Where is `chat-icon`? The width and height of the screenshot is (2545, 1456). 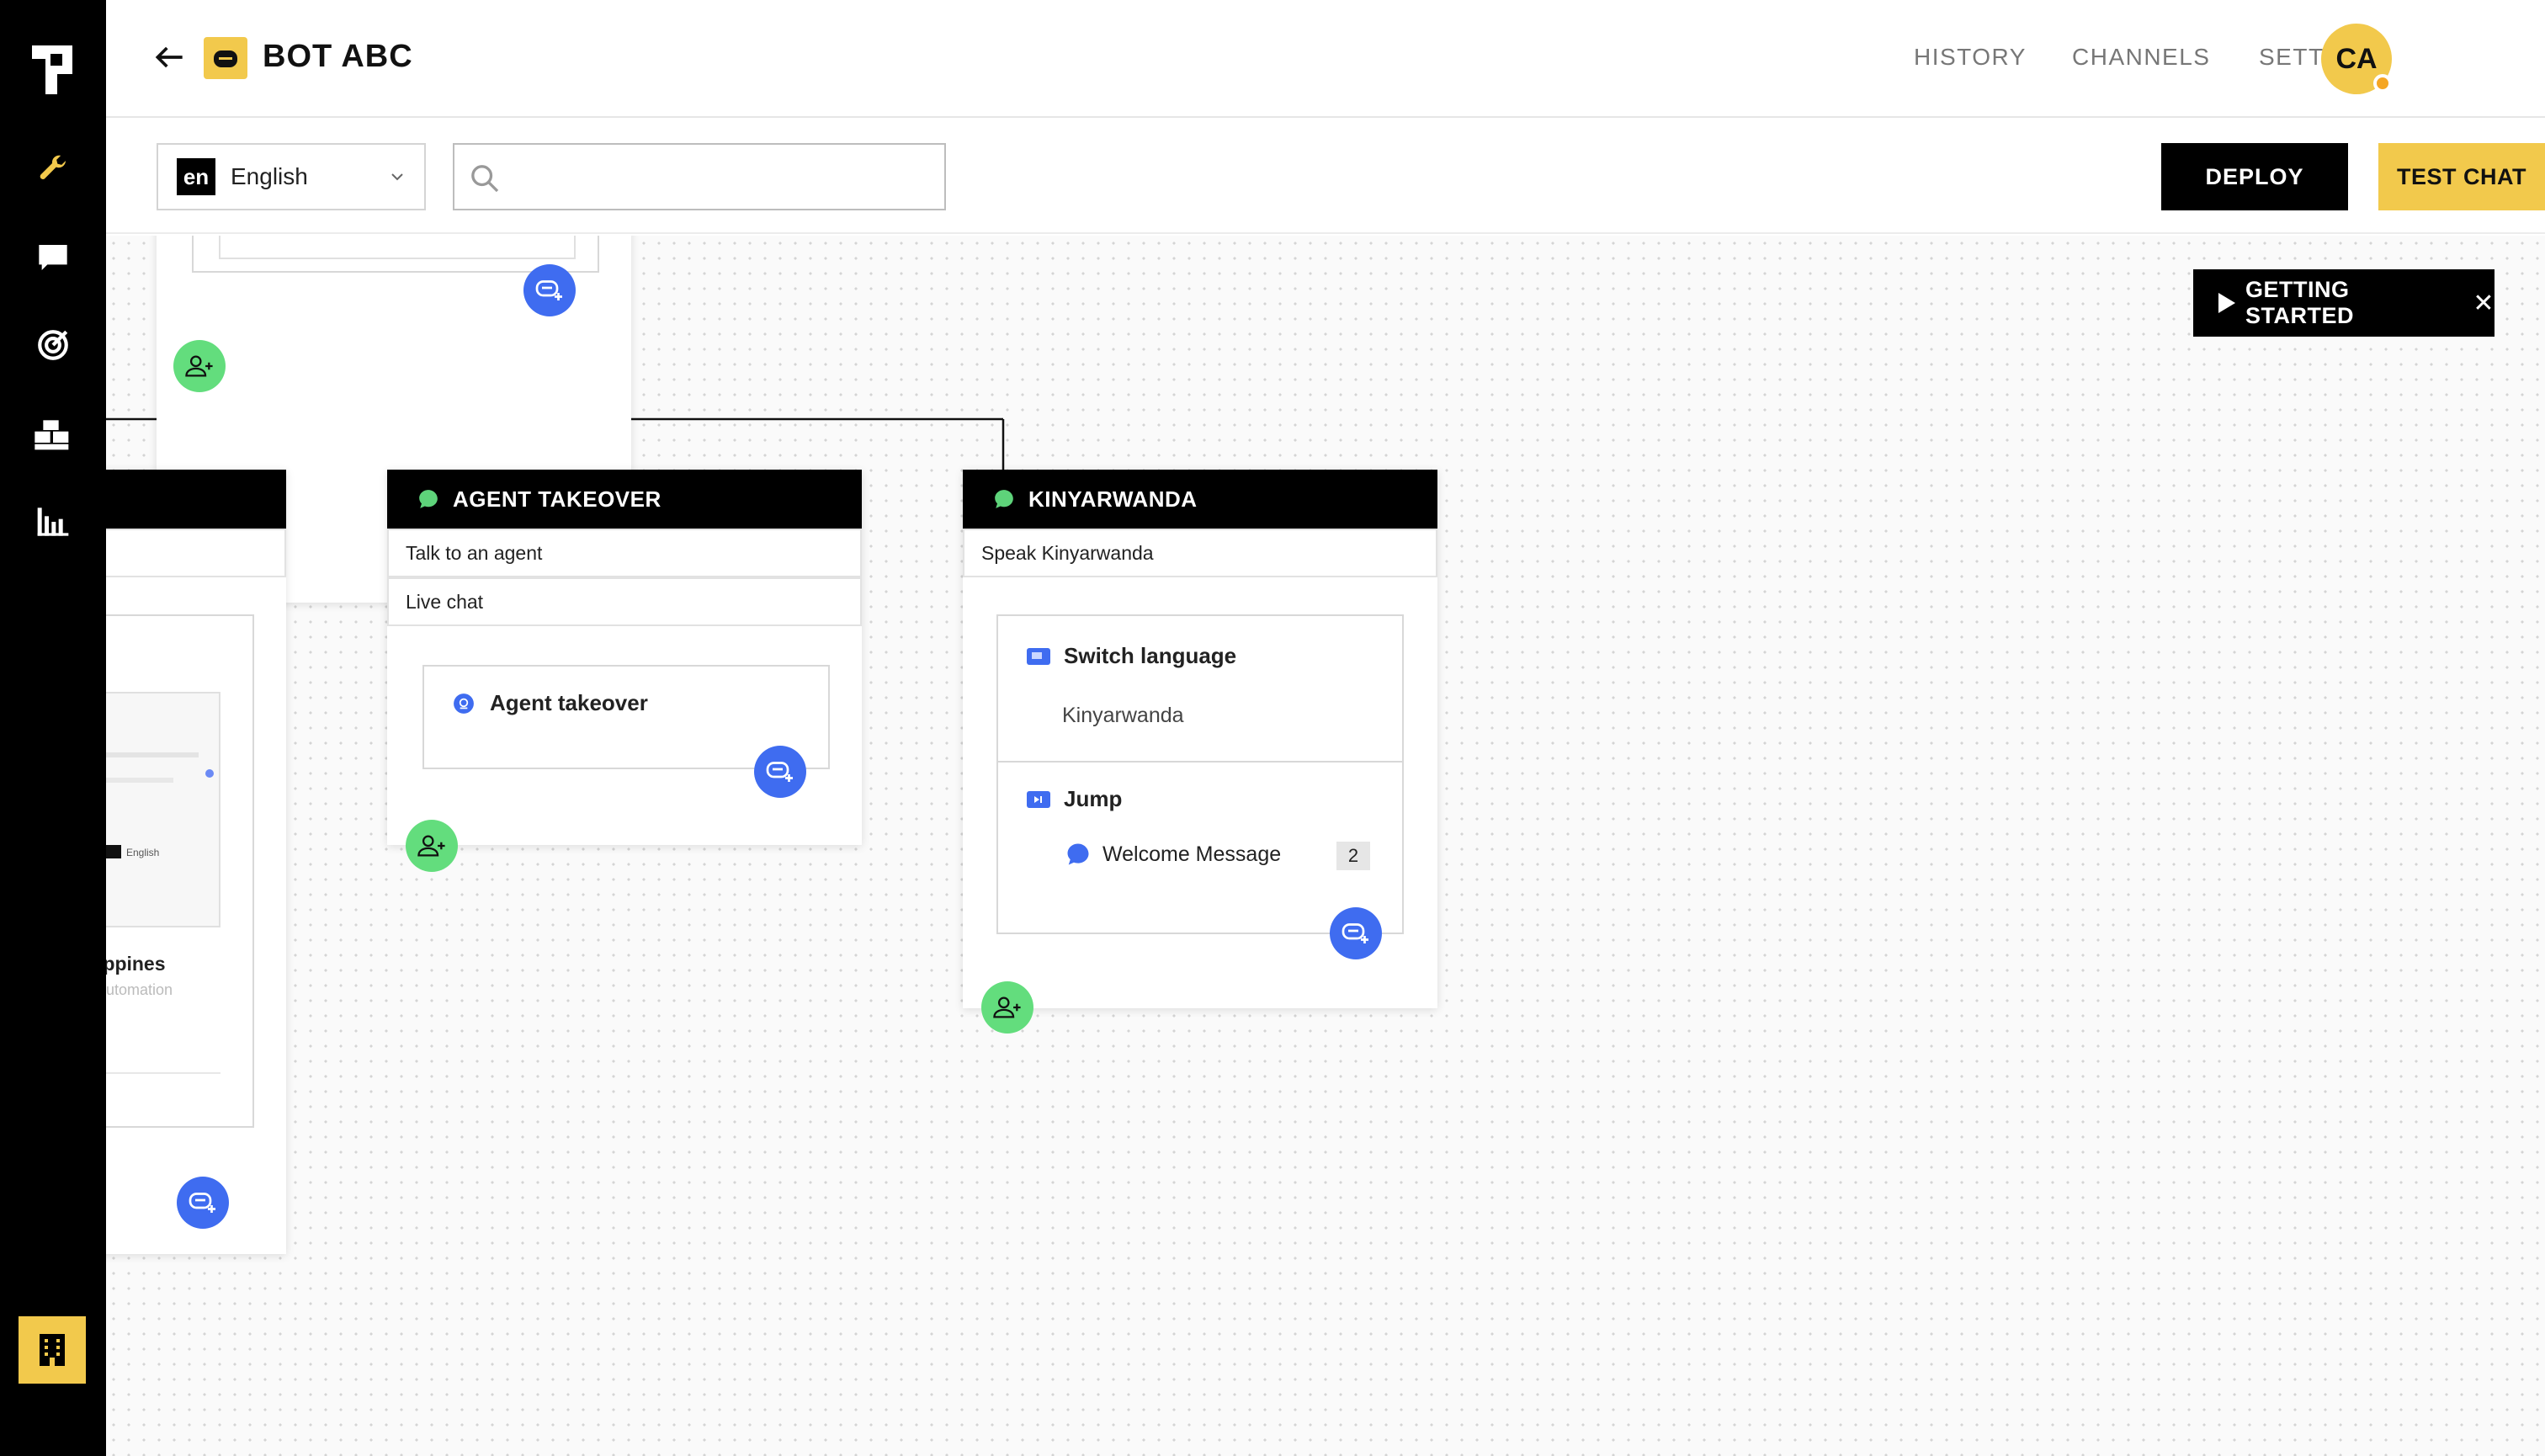 chat-icon is located at coordinates (53, 257).